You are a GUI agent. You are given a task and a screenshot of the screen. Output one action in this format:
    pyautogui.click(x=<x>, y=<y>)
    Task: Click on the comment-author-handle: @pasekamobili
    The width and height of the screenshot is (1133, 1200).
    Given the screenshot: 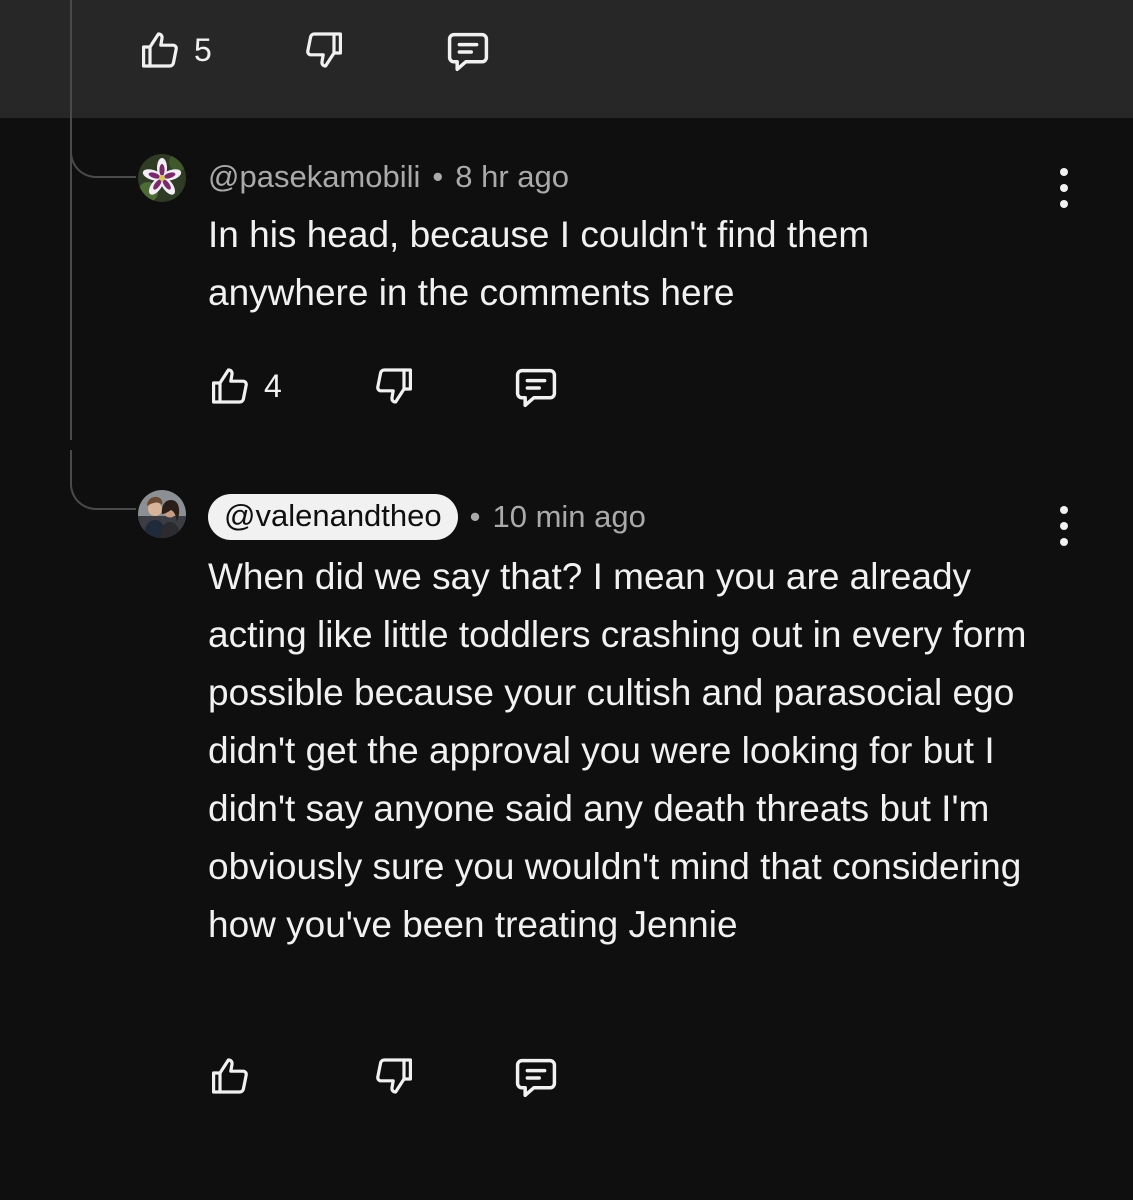 What is the action you would take?
    pyautogui.click(x=314, y=177)
    